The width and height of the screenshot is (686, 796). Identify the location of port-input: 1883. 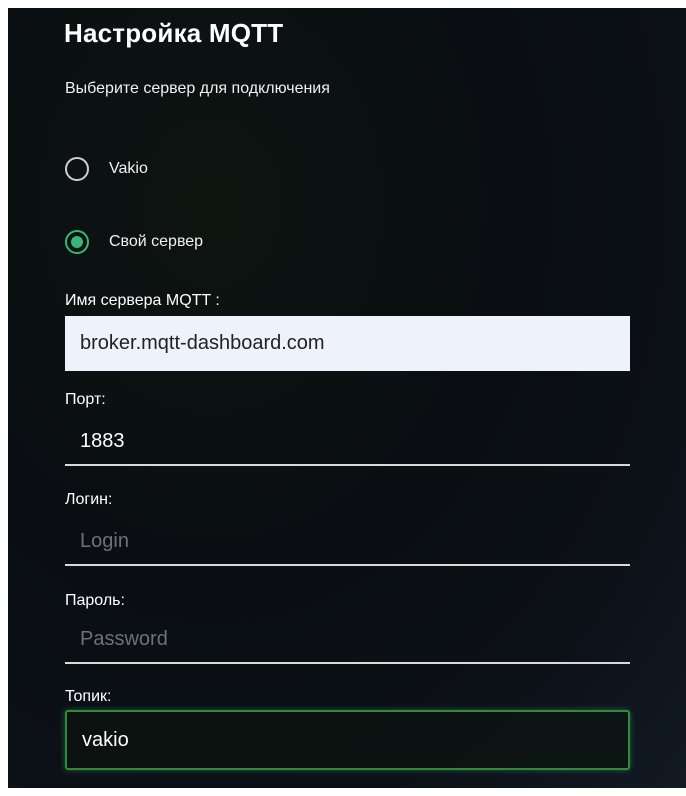
(347, 442).